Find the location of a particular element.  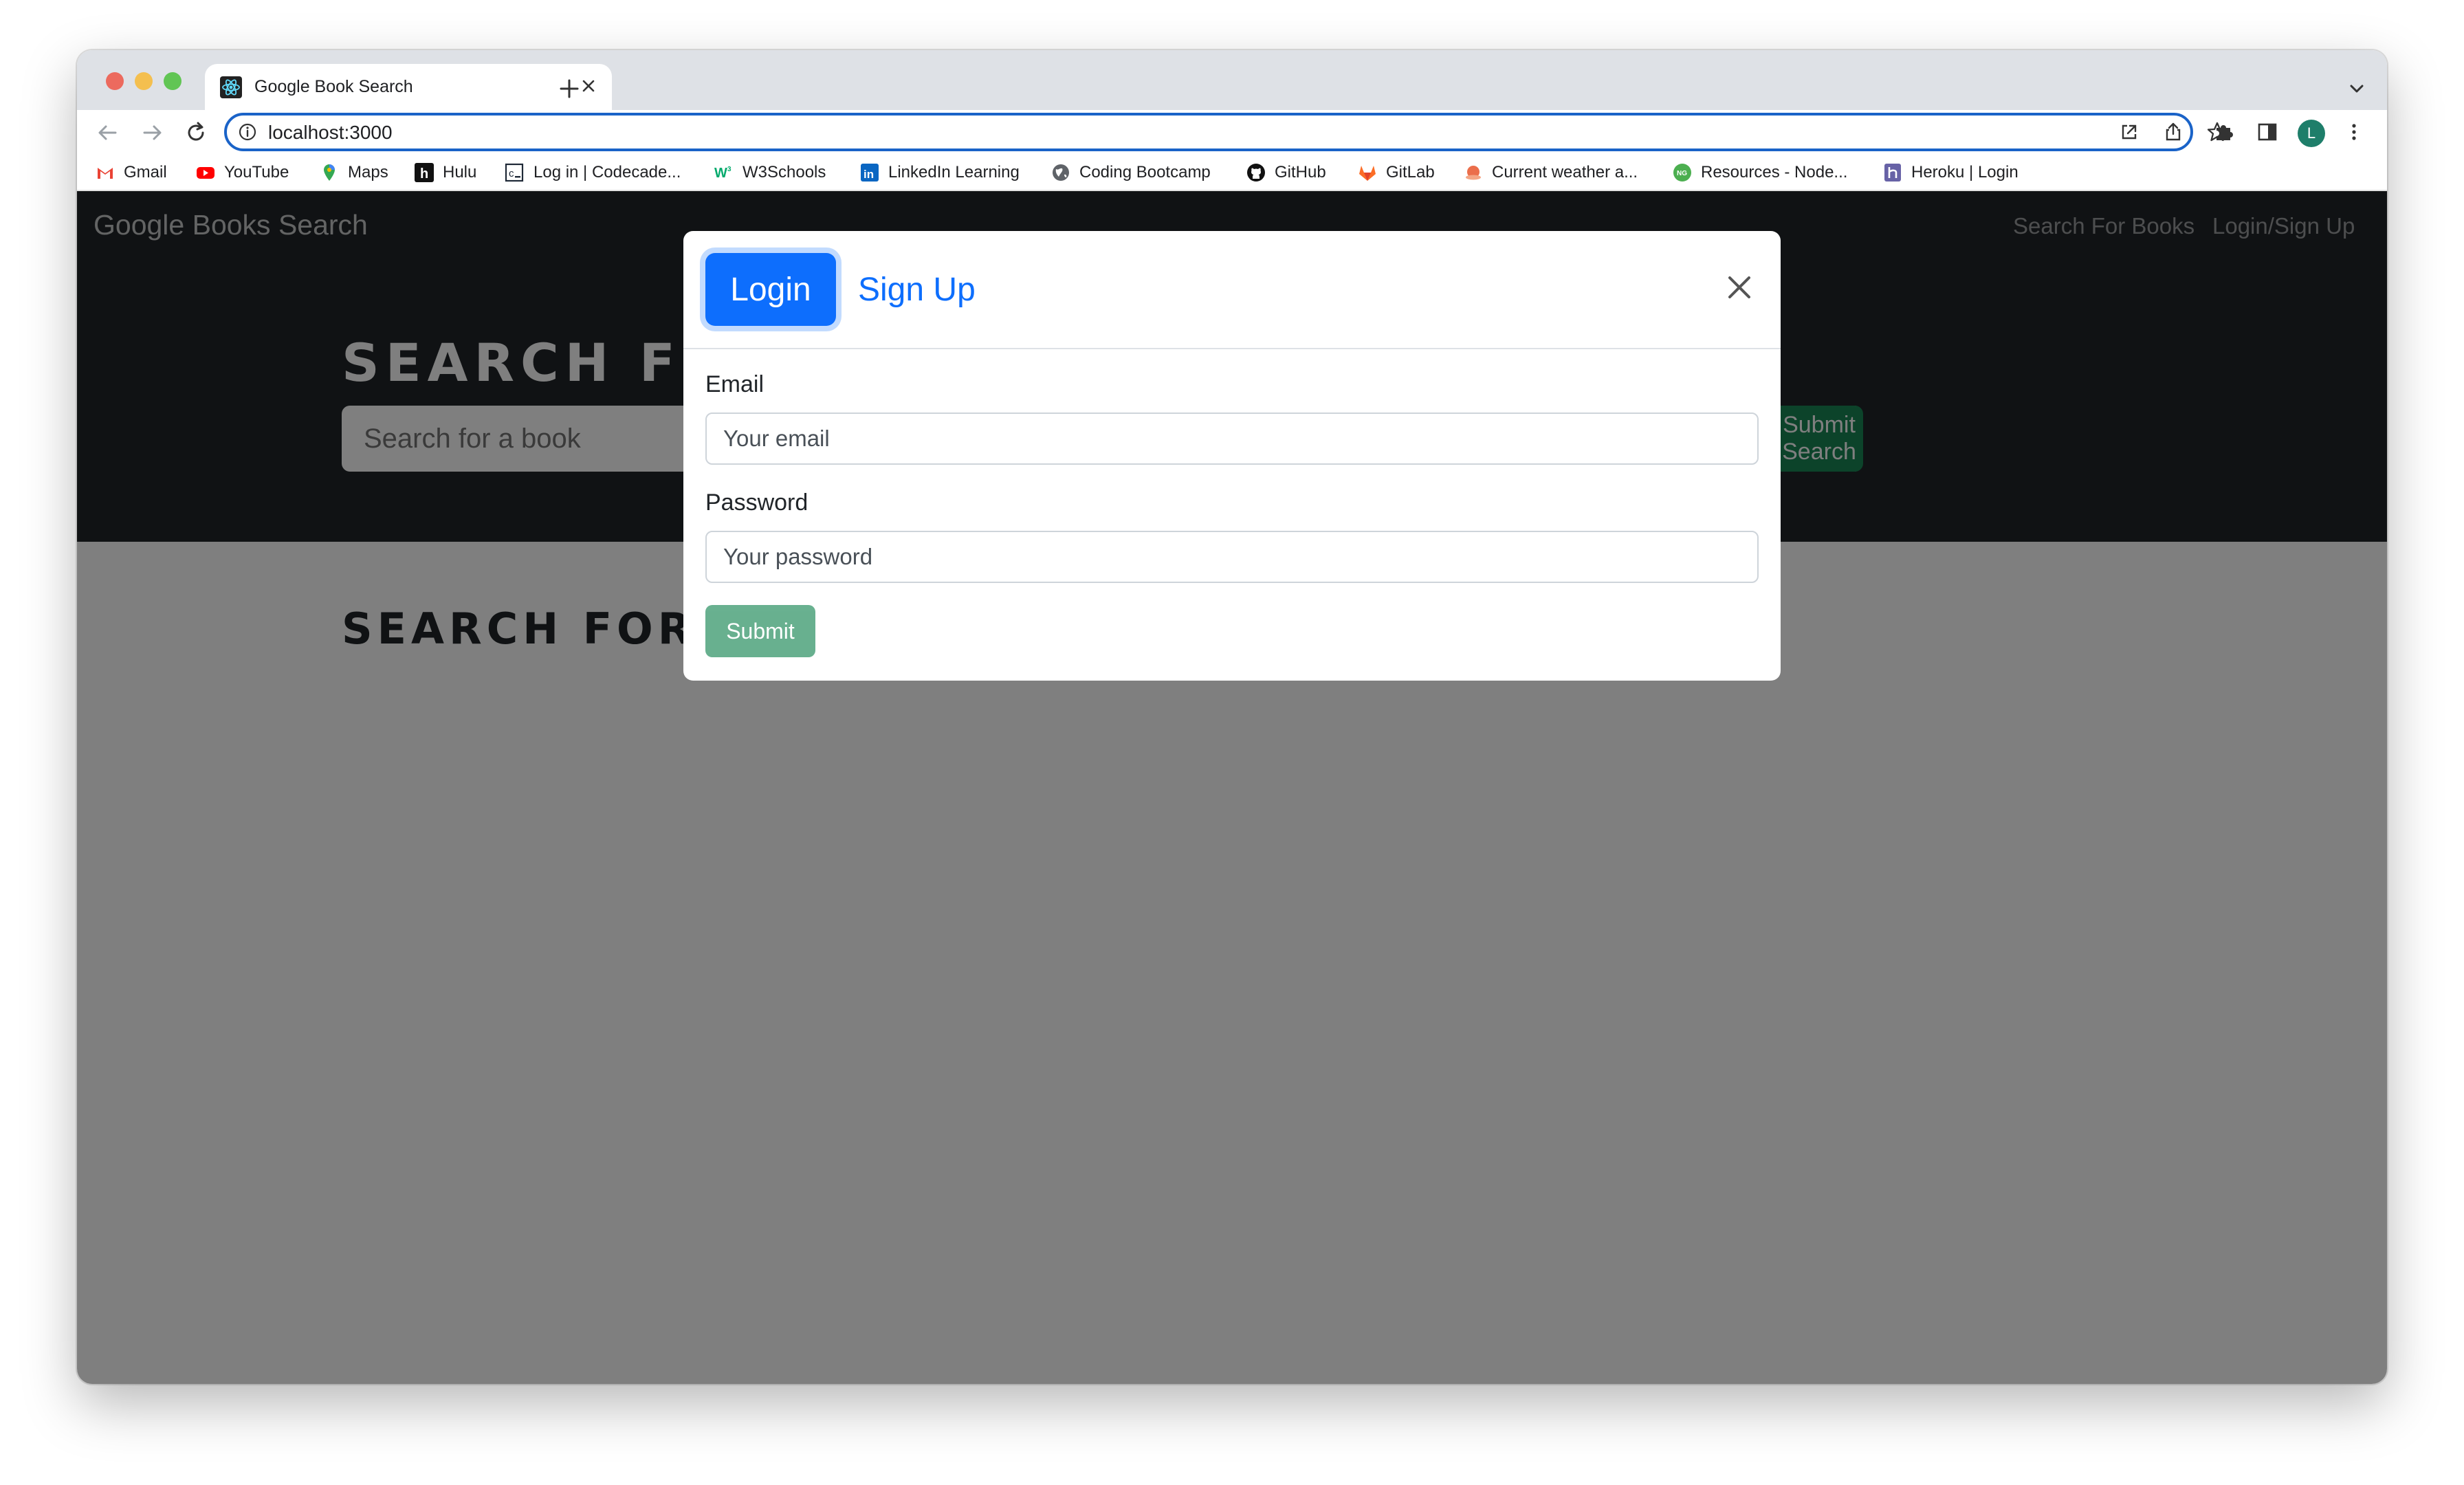

bookmark-hulu: h Hulu is located at coordinates (445, 172).